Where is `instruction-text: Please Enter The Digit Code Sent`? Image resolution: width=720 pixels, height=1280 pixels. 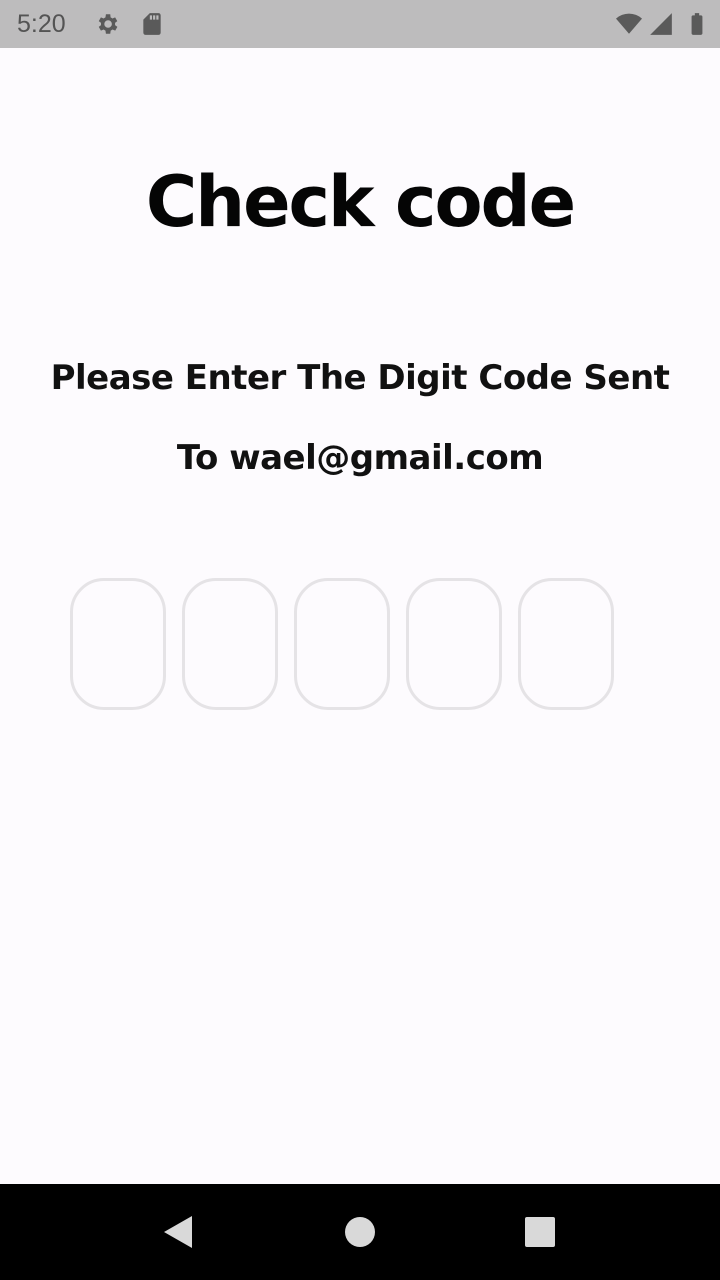
instruction-text: Please Enter The Digit Code Sent is located at coordinates (360, 378).